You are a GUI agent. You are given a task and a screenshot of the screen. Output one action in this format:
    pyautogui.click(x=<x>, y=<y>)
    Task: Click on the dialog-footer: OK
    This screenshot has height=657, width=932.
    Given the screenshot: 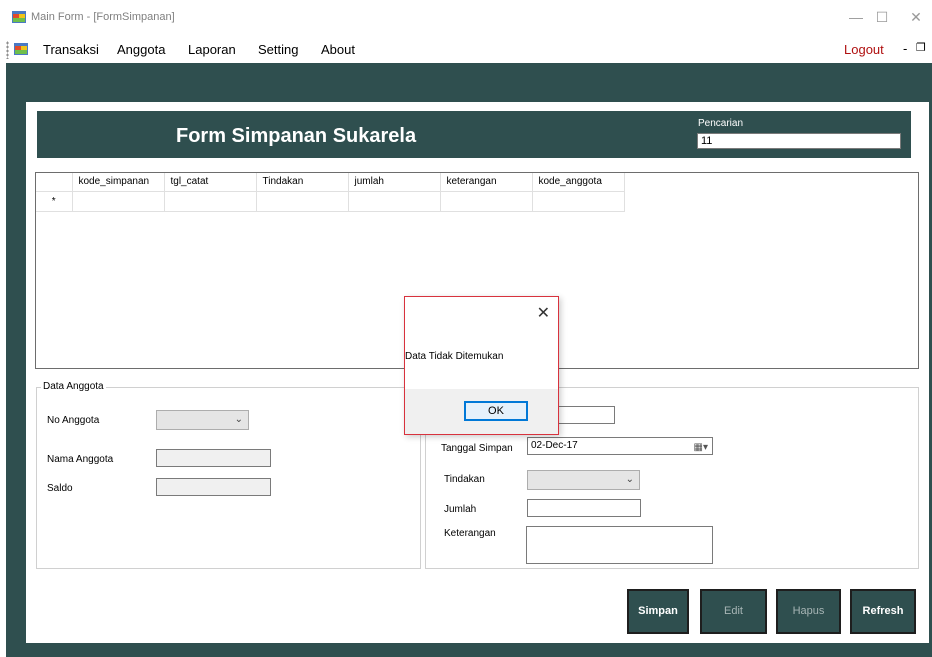 What is the action you would take?
    pyautogui.click(x=481, y=411)
    